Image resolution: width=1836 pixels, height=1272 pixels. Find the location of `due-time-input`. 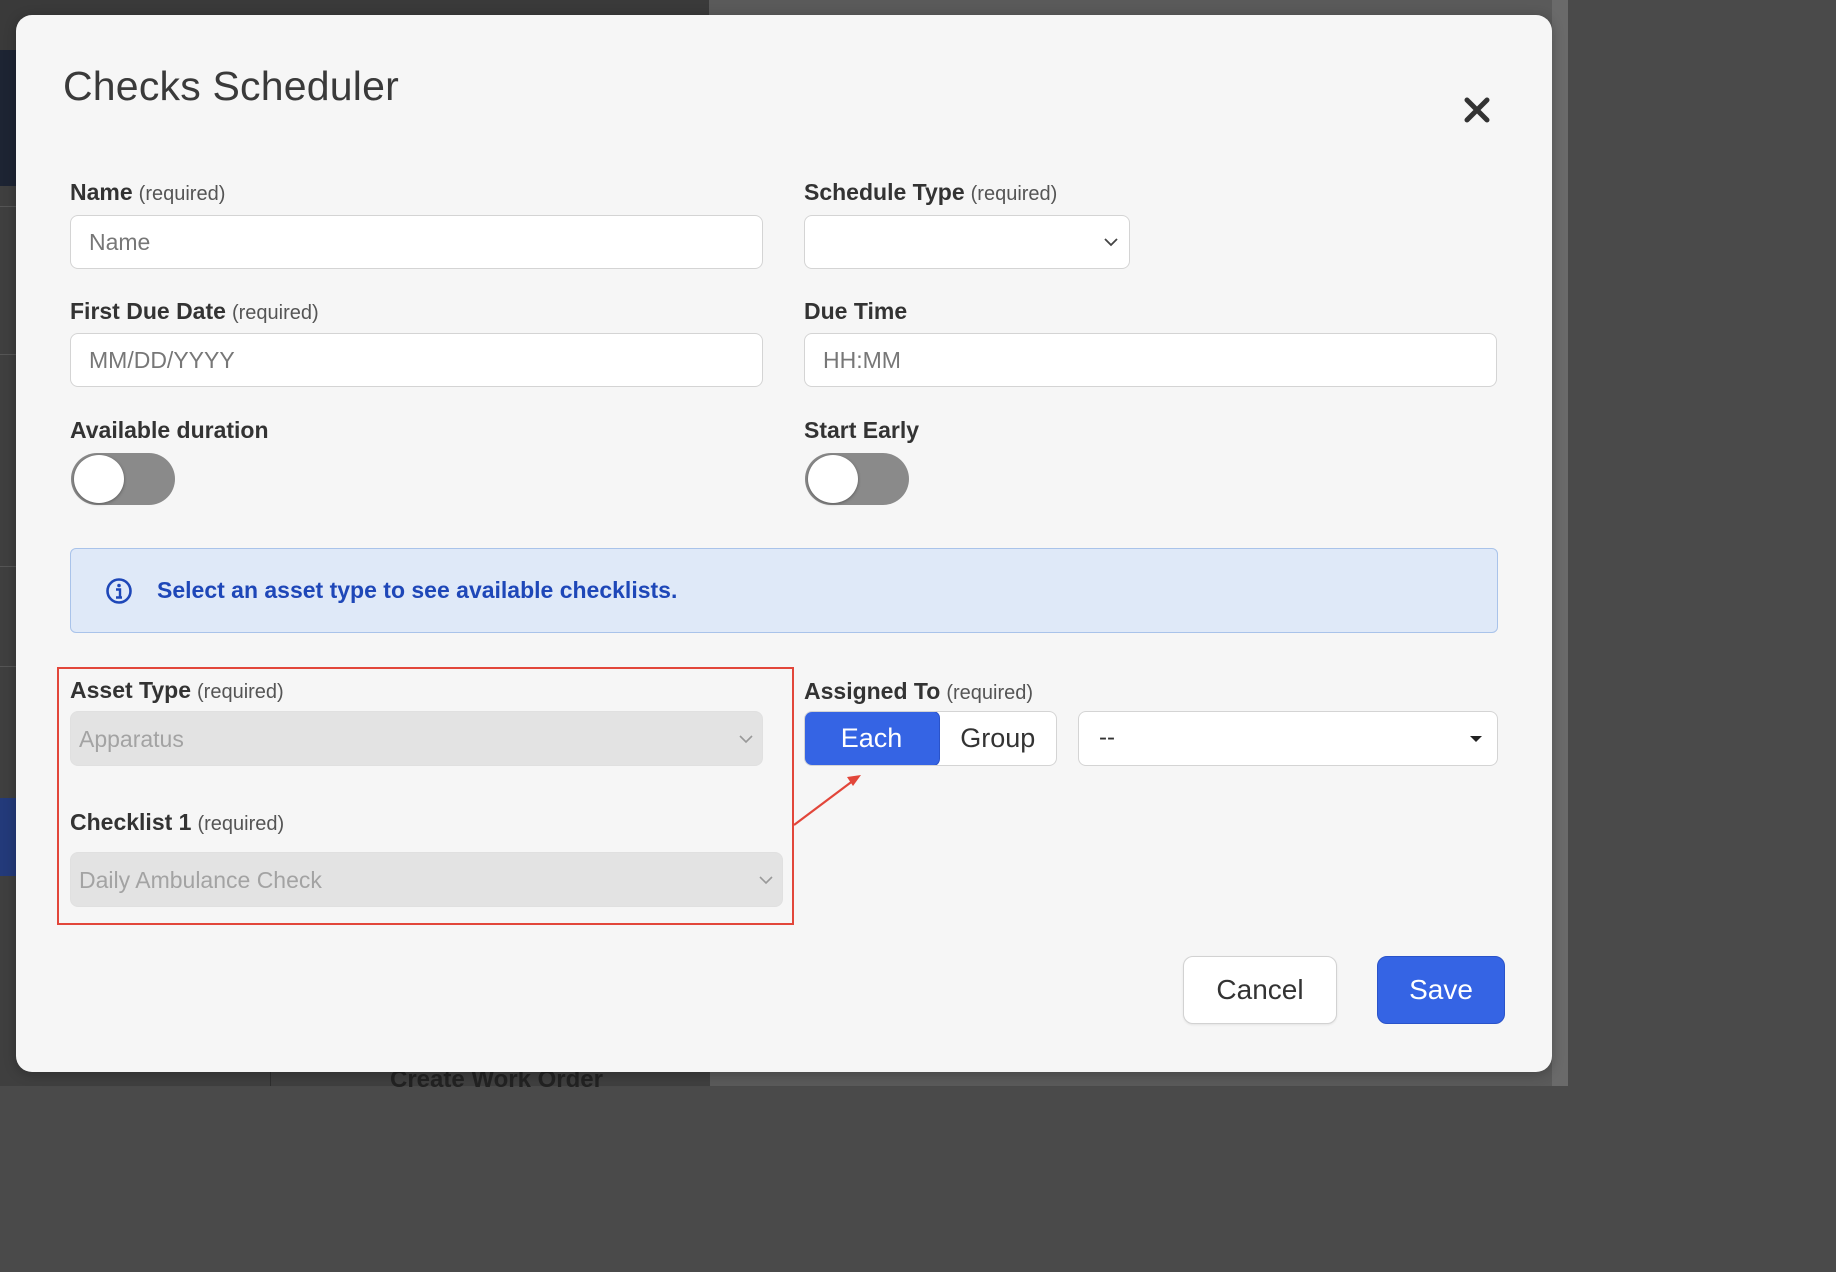

due-time-input is located at coordinates (1150, 360).